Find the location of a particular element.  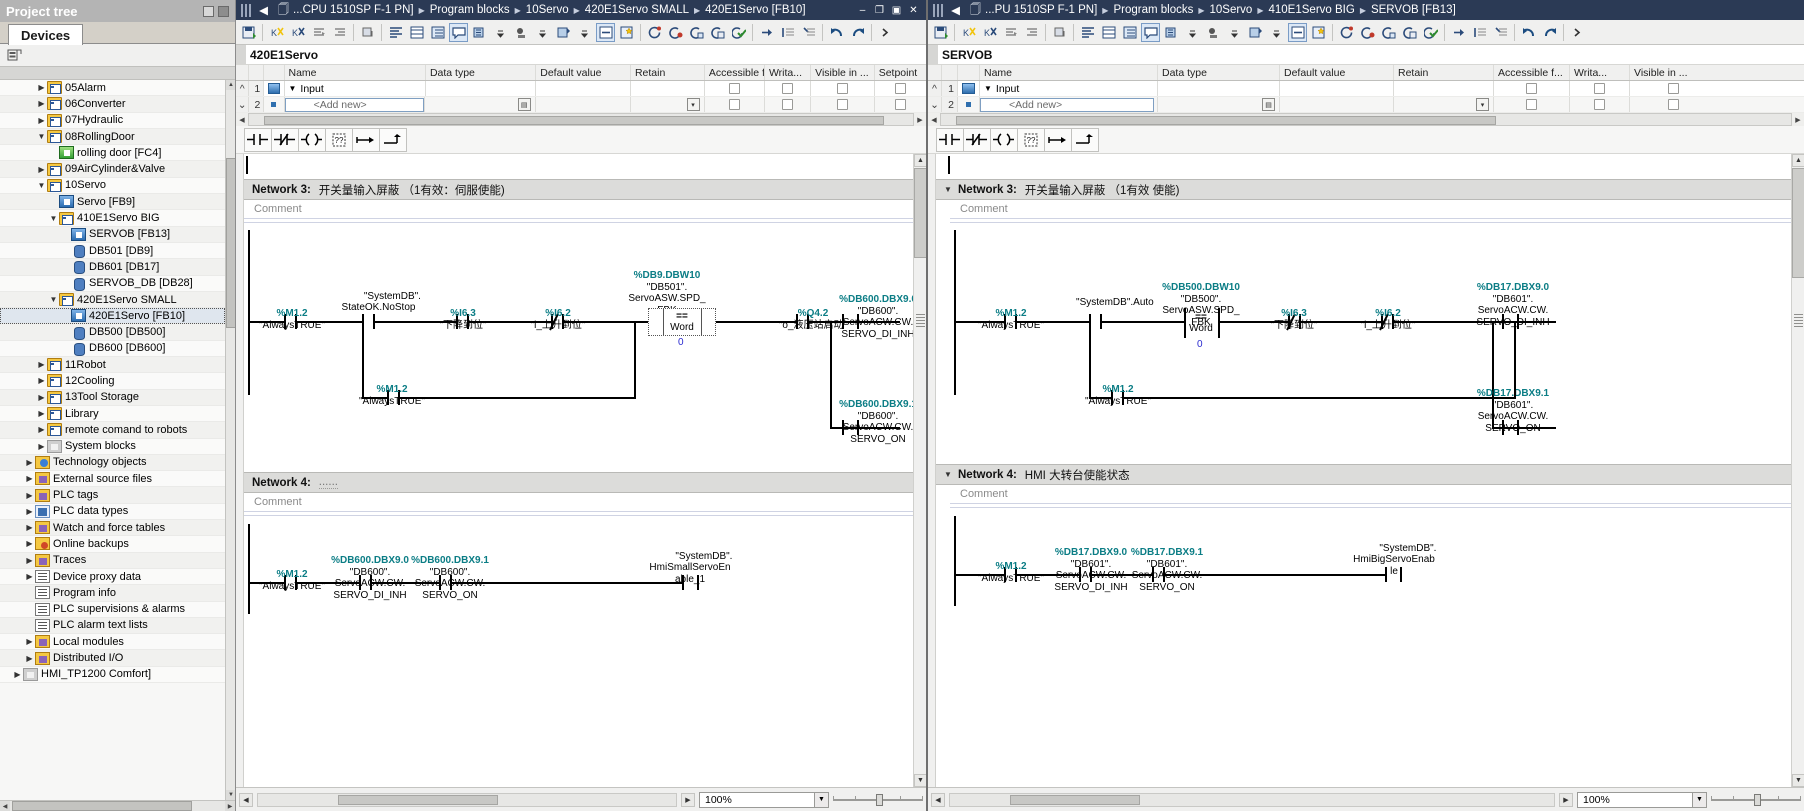

right-pin-icon: 🗍 is located at coordinates (975, 10).